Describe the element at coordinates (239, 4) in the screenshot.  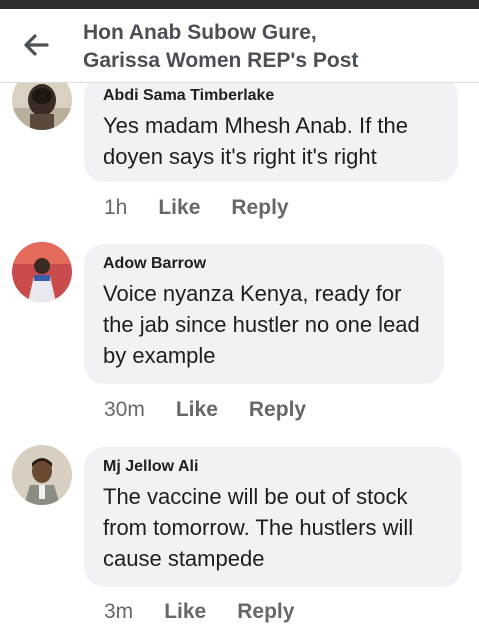
I see `status-bar` at that location.